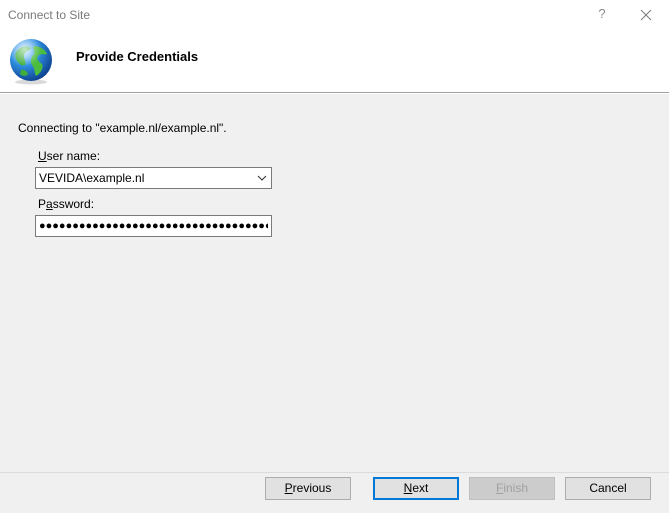 The image size is (669, 513). Describe the element at coordinates (608, 488) in the screenshot. I see `cancel-button: Cancel` at that location.